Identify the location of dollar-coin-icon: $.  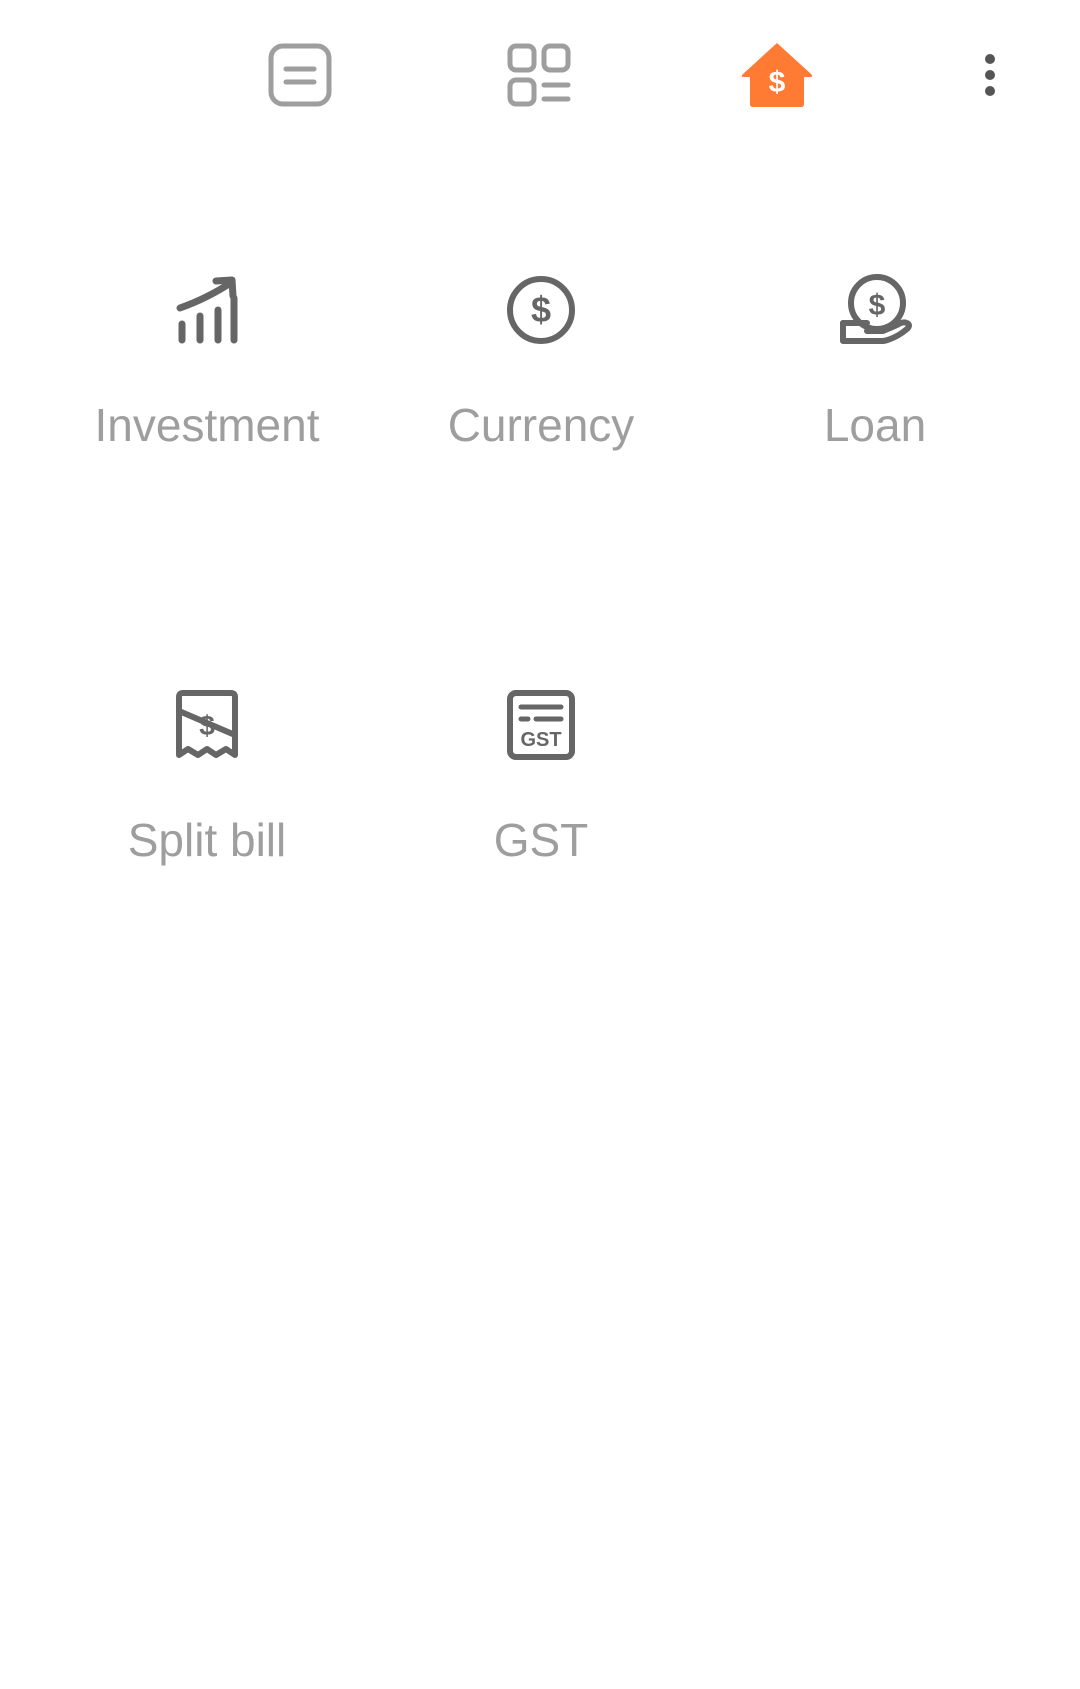
(541, 310).